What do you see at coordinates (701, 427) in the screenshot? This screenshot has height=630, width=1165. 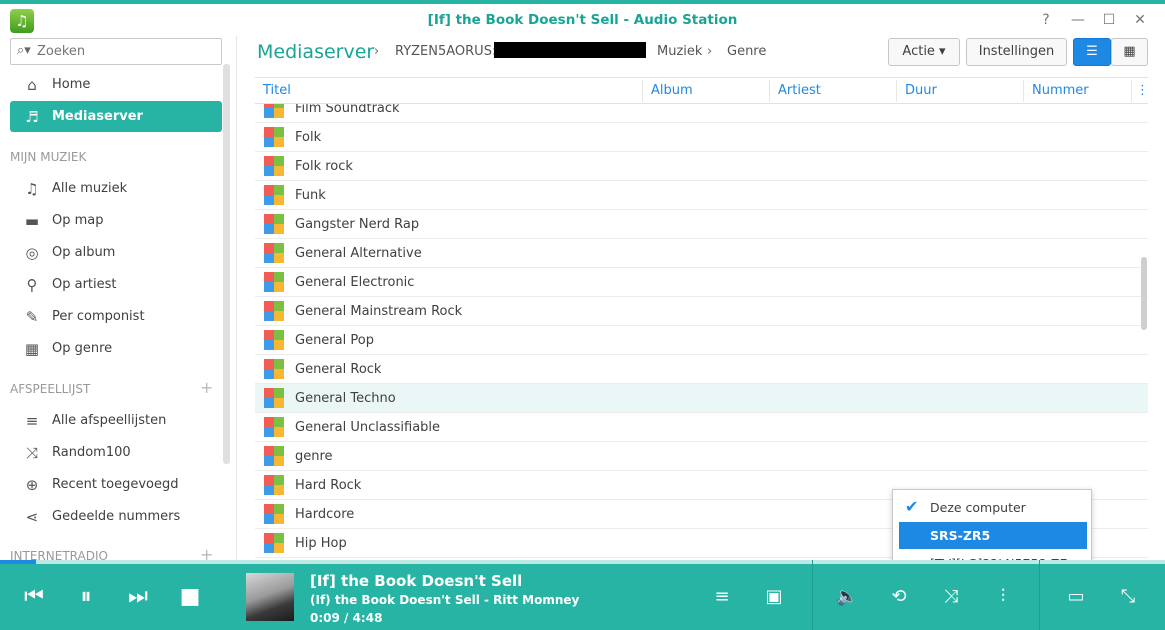 I see `table-row: General Unclassifiable` at bounding box center [701, 427].